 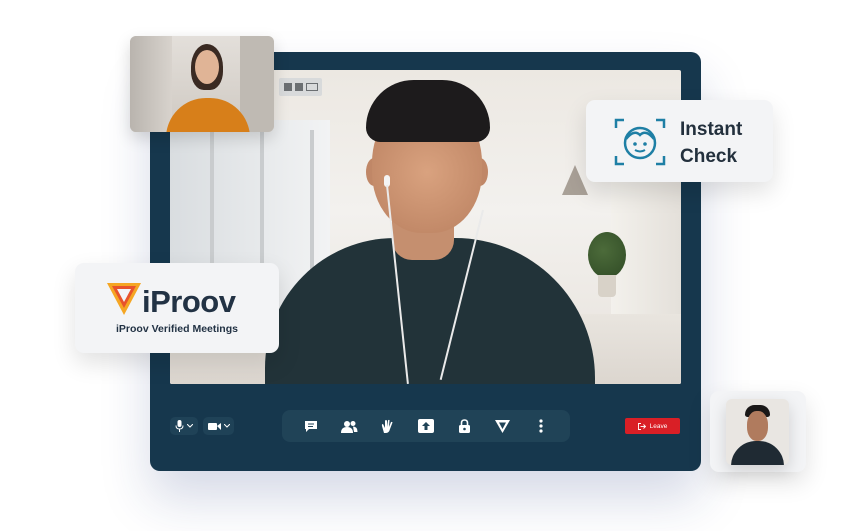 I want to click on brand-name: iProov, so click(x=189, y=301).